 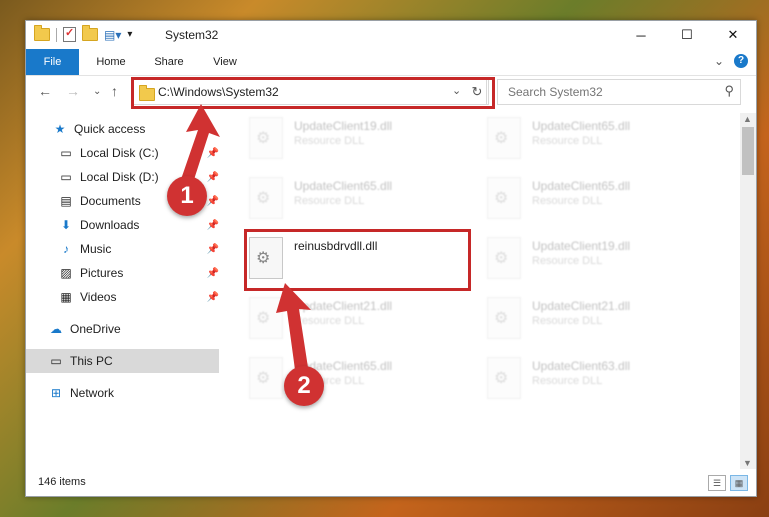 What do you see at coordinates (304, 386) in the screenshot?
I see `step-2-badge: 2` at bounding box center [304, 386].